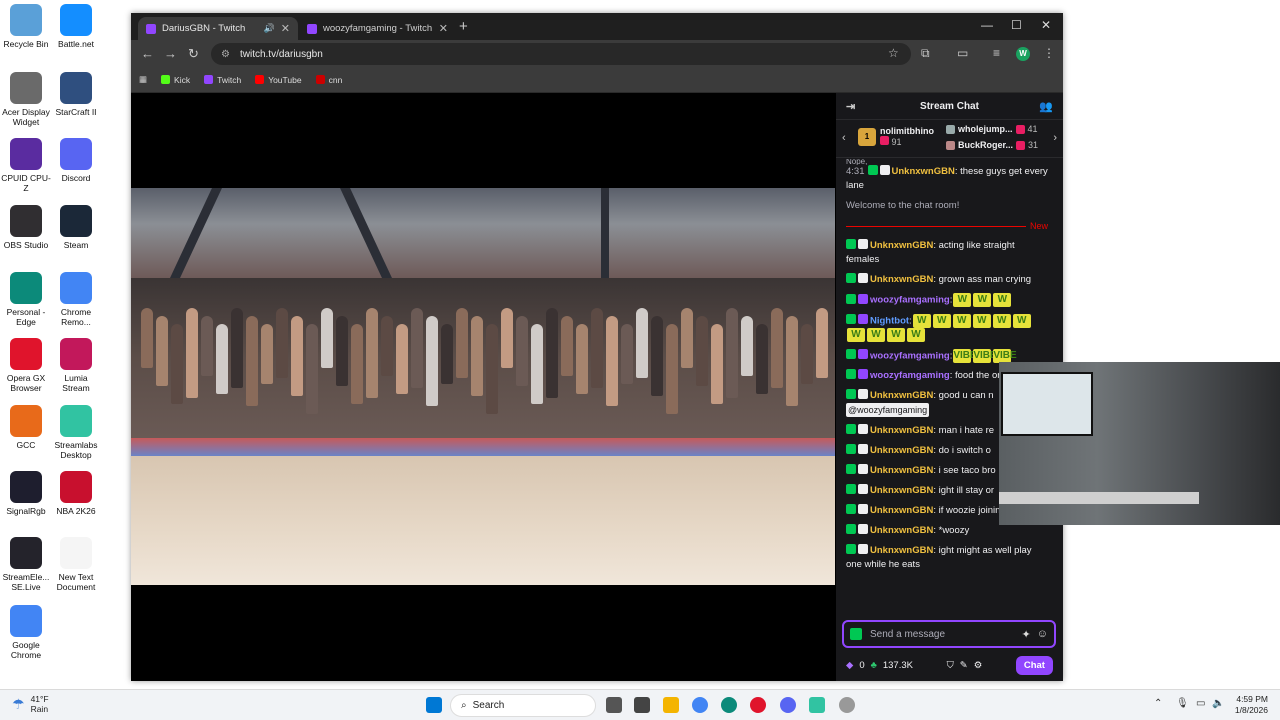 The image size is (1280, 720). What do you see at coordinates (76, 432) in the screenshot?
I see `desktop-icon: Streamlabs Desktop` at bounding box center [76, 432].